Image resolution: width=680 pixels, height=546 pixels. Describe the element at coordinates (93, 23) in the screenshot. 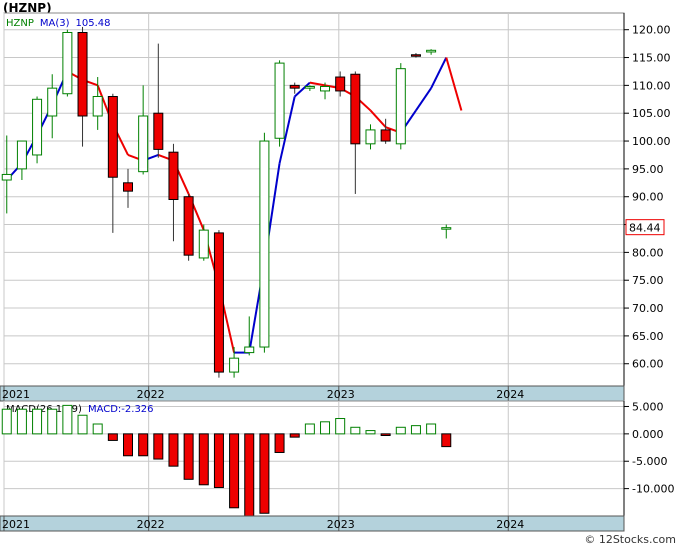

I see `price-legend-item: 105.48` at that location.